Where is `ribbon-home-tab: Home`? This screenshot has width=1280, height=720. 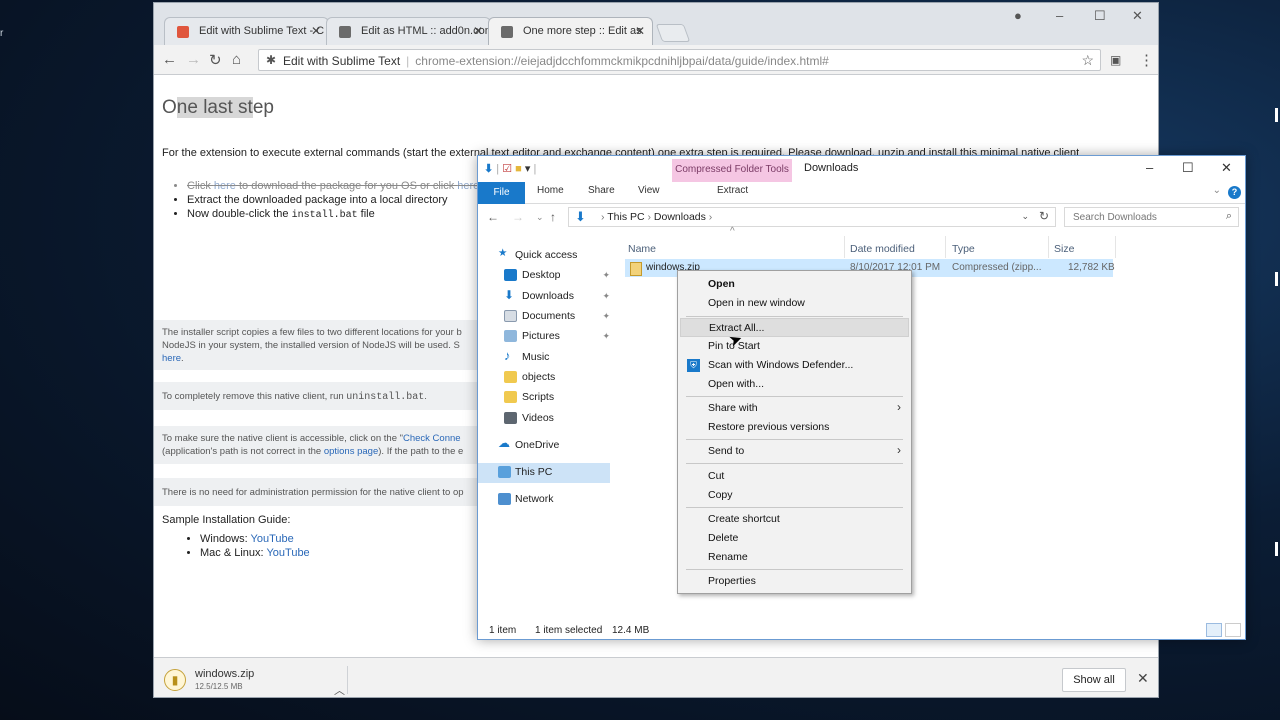
ribbon-home-tab: Home is located at coordinates (550, 190).